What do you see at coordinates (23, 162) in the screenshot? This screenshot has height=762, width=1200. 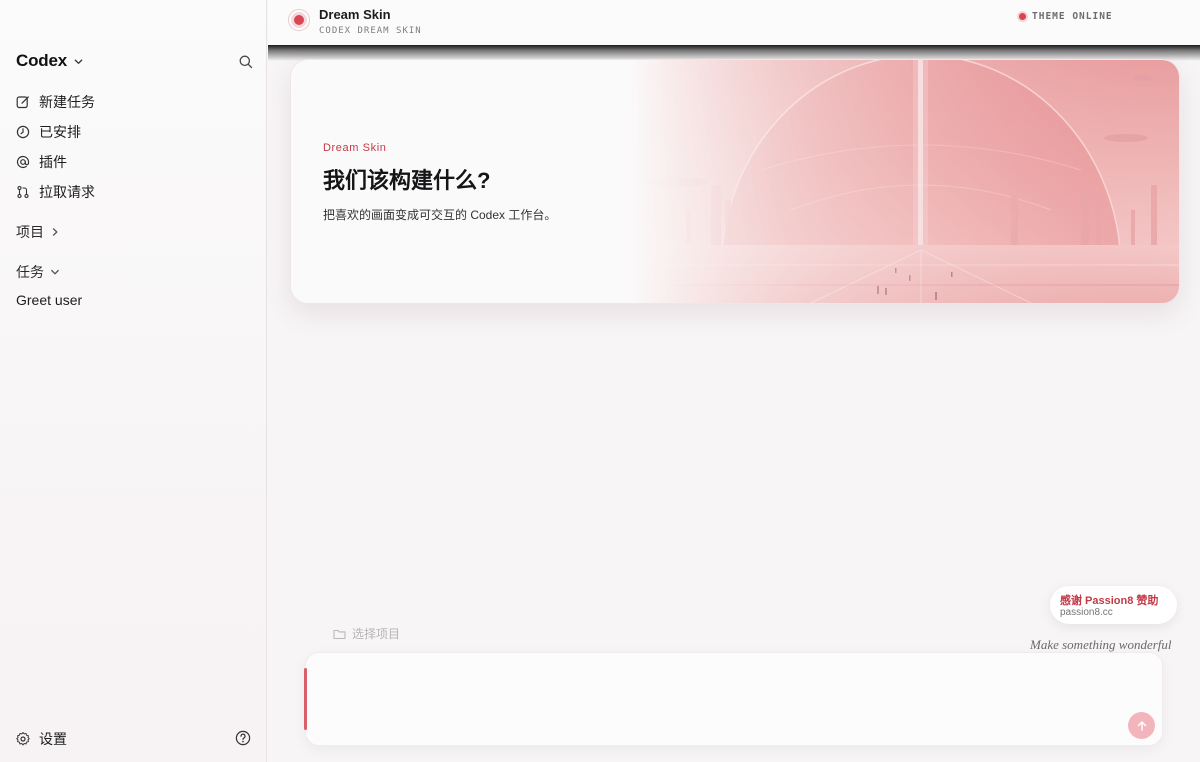 I see `at-icon` at bounding box center [23, 162].